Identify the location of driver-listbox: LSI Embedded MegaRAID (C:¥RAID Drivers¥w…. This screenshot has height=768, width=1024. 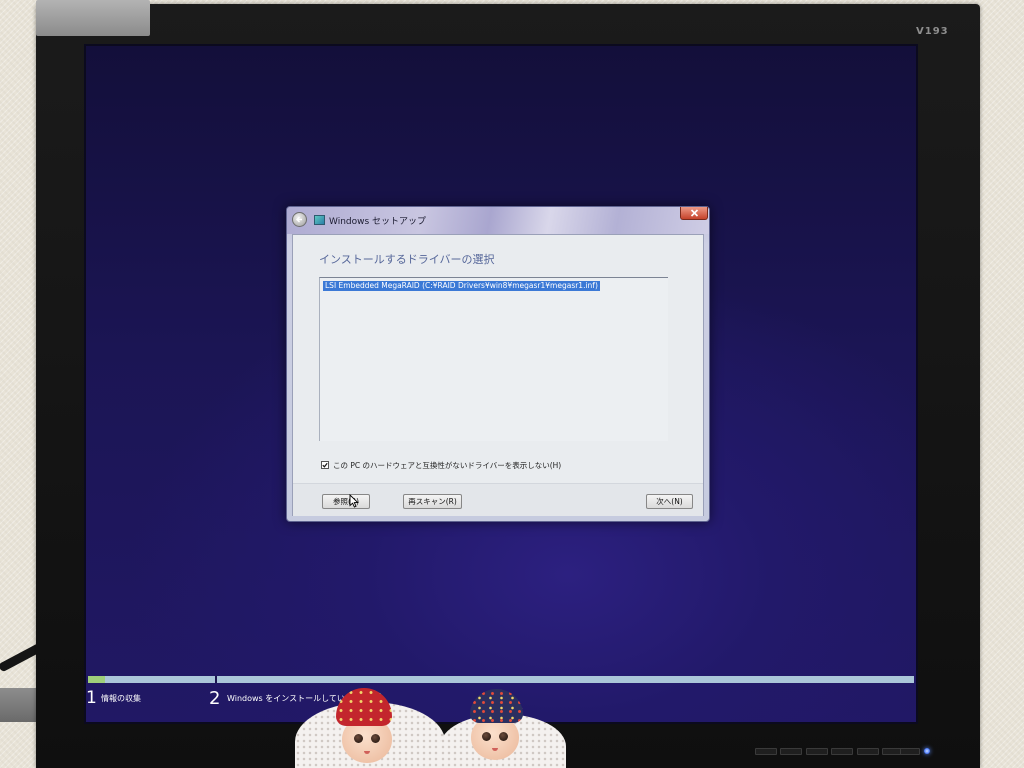
(493, 359).